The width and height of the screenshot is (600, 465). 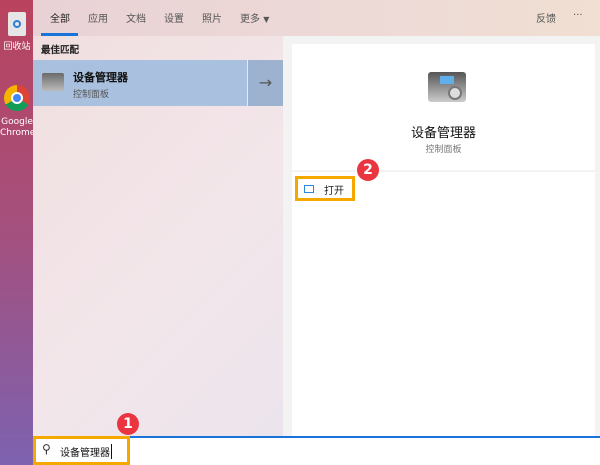 I want to click on tab-bar: 全部 应用 文档 设置 照片 更多 ▼ 反馈 ···, so click(x=316, y=18).